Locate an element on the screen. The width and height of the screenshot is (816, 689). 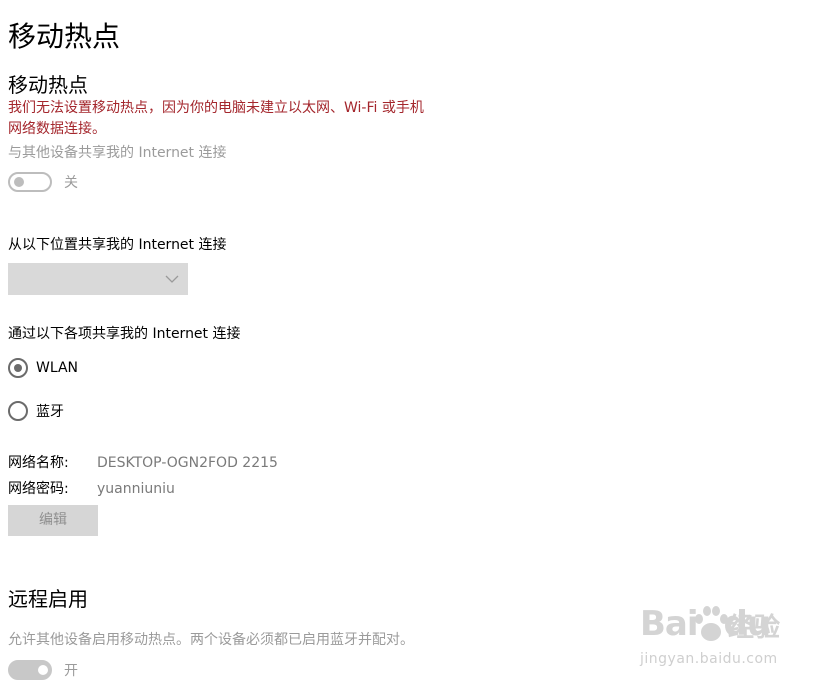
baidu-watermark: Bai du 经验 jingyan.baidu.com is located at coordinates (710, 639).